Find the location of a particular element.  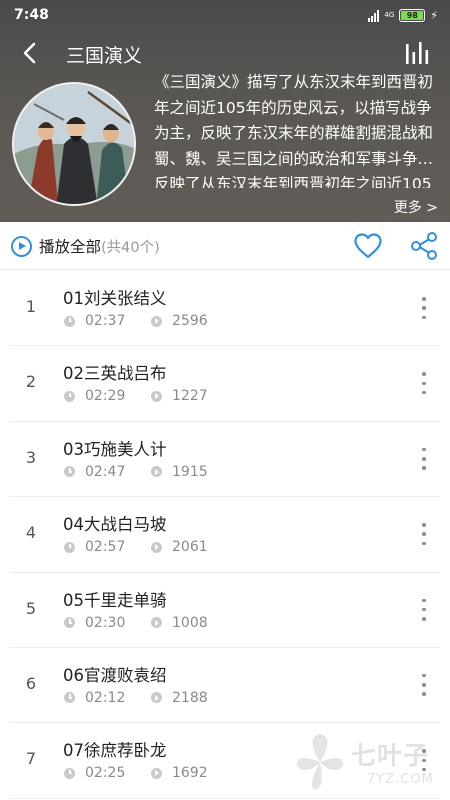

battery-level: 98 is located at coordinates (412, 15).